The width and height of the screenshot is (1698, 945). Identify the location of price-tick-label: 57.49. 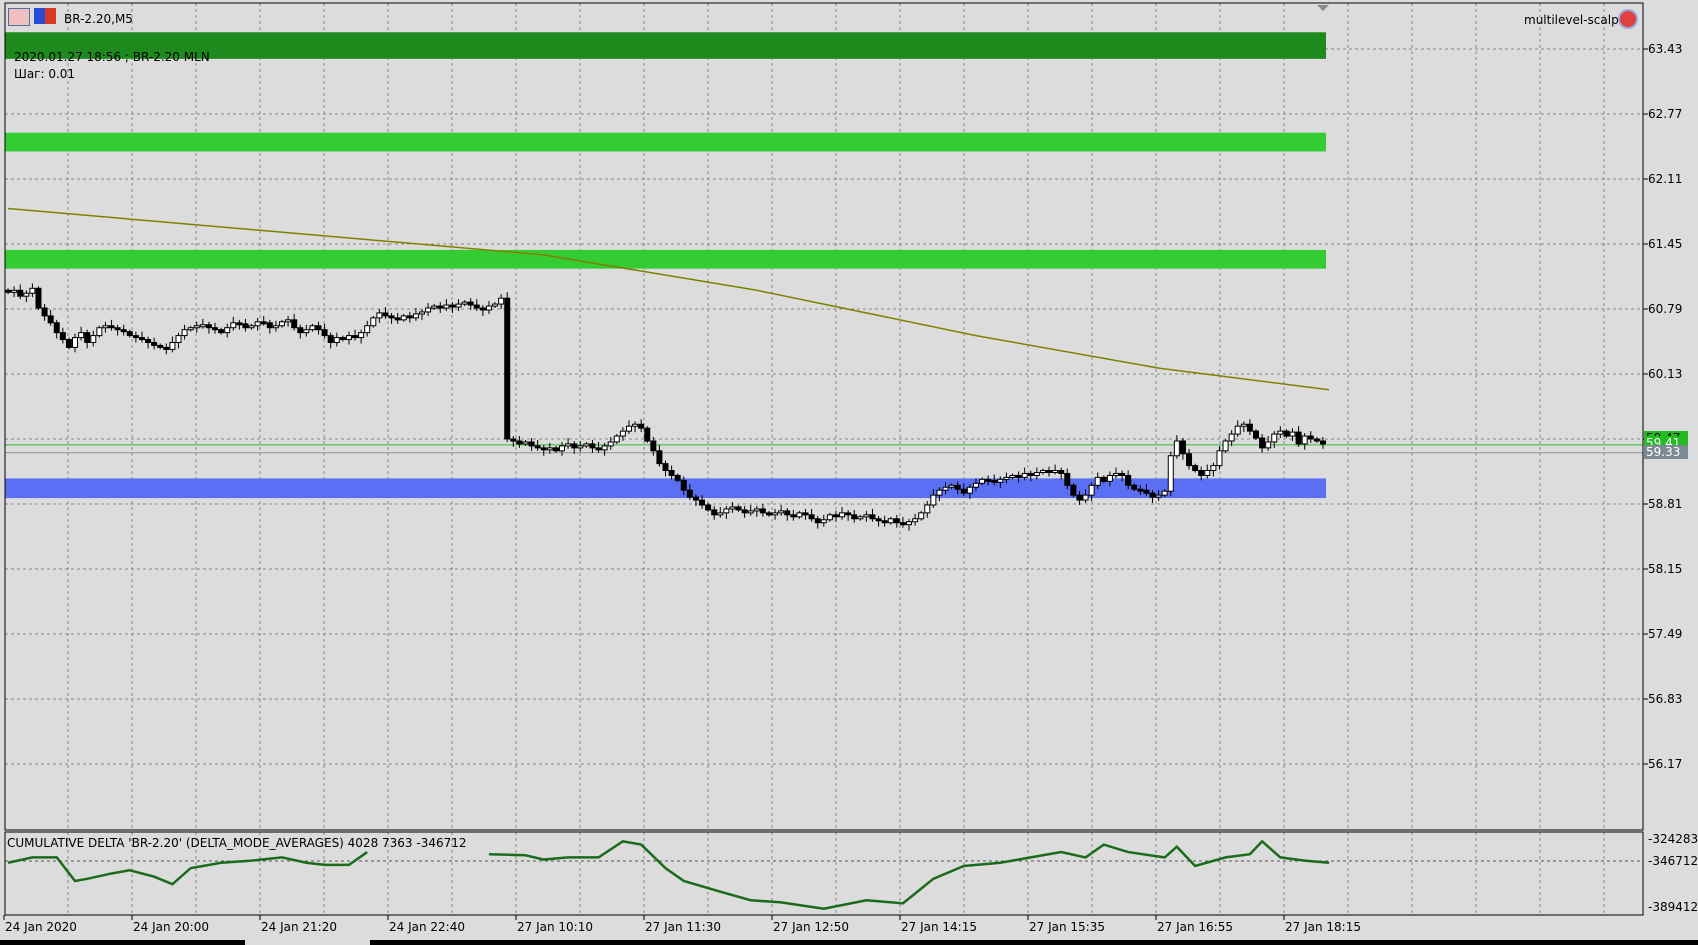
(1665, 634).